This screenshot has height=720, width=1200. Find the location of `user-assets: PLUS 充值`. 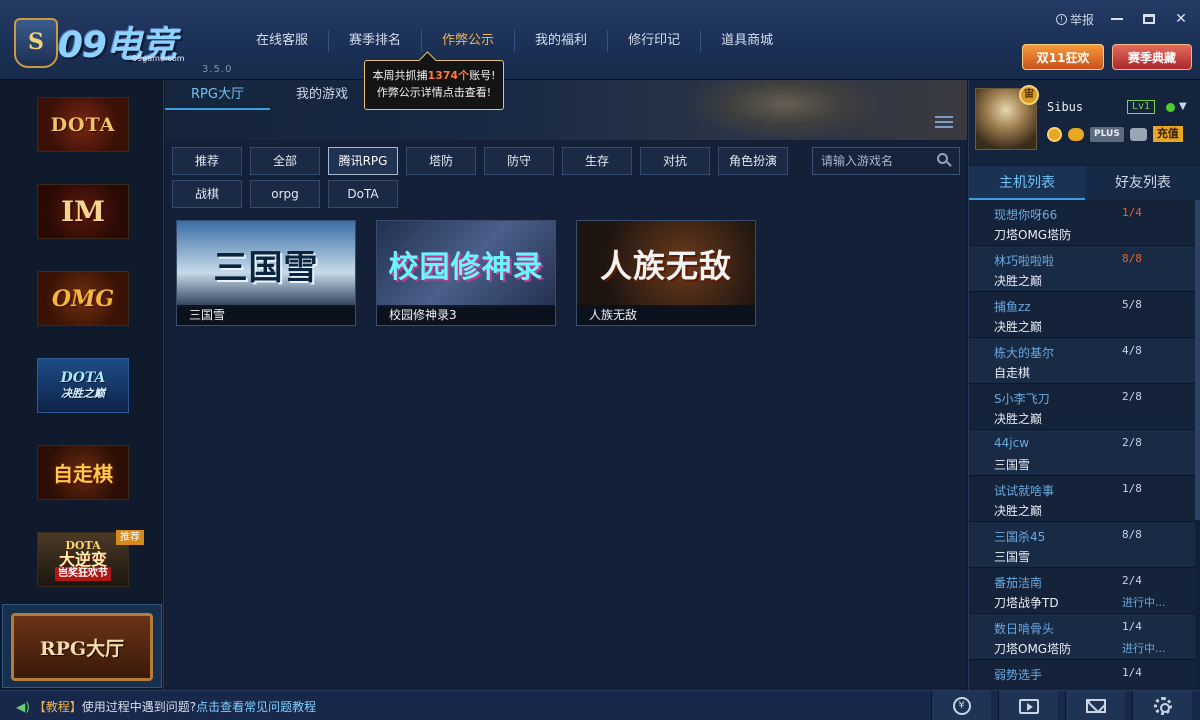

user-assets: PLUS 充值 is located at coordinates (1115, 134).